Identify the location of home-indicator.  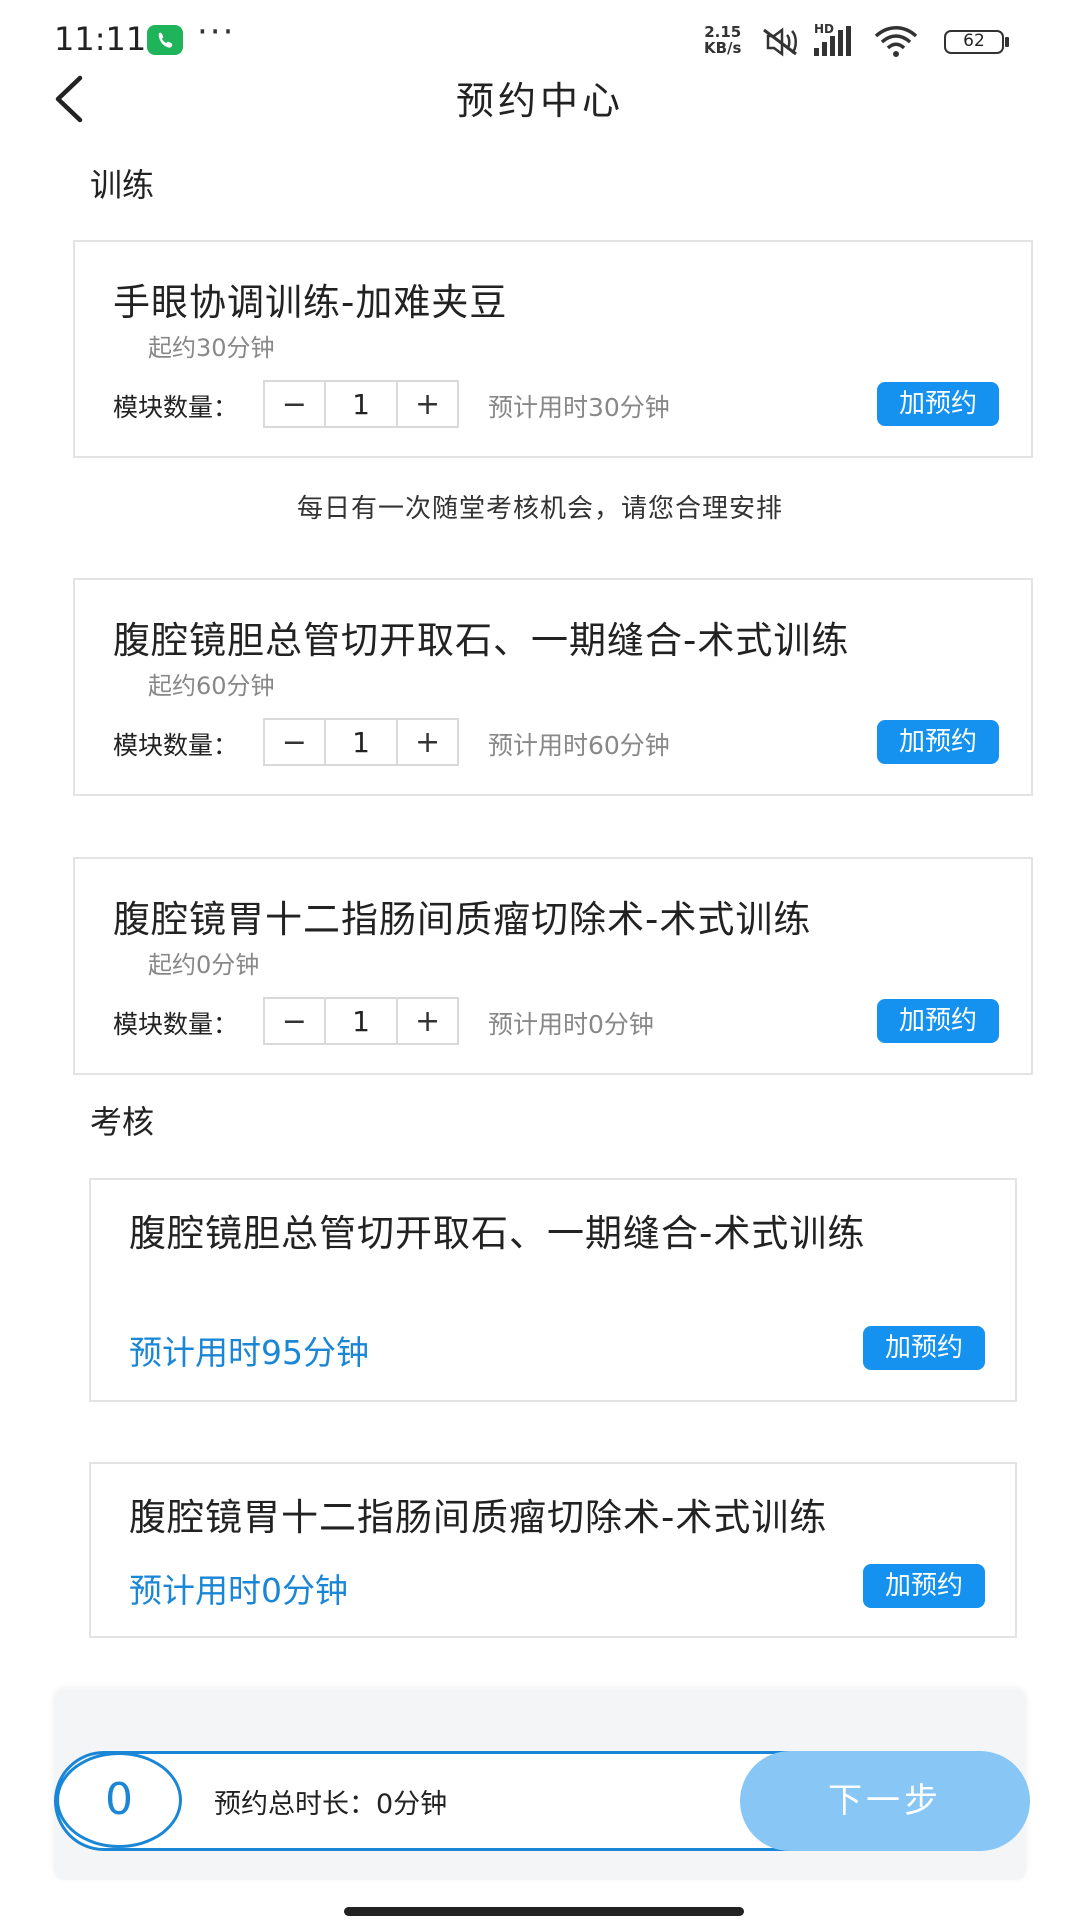
(544, 1911).